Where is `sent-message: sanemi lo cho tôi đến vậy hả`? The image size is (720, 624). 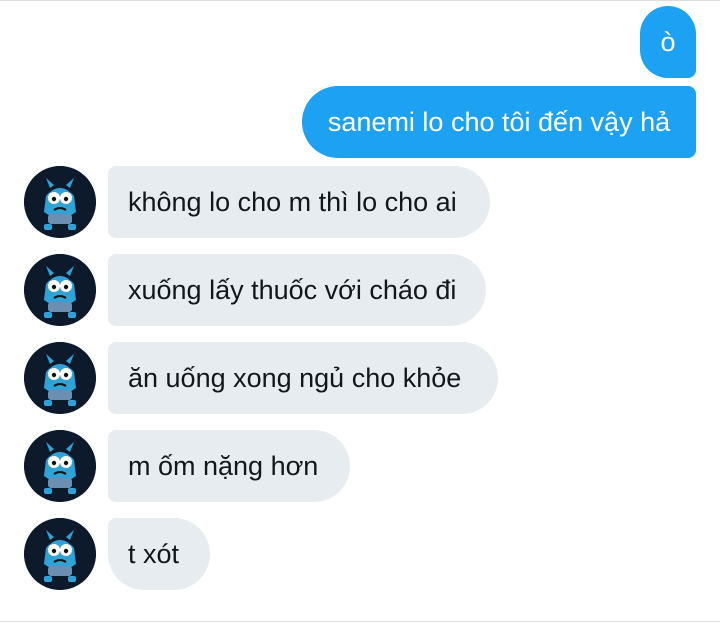
sent-message: sanemi lo cho tôi đến vậy hả is located at coordinates (499, 122).